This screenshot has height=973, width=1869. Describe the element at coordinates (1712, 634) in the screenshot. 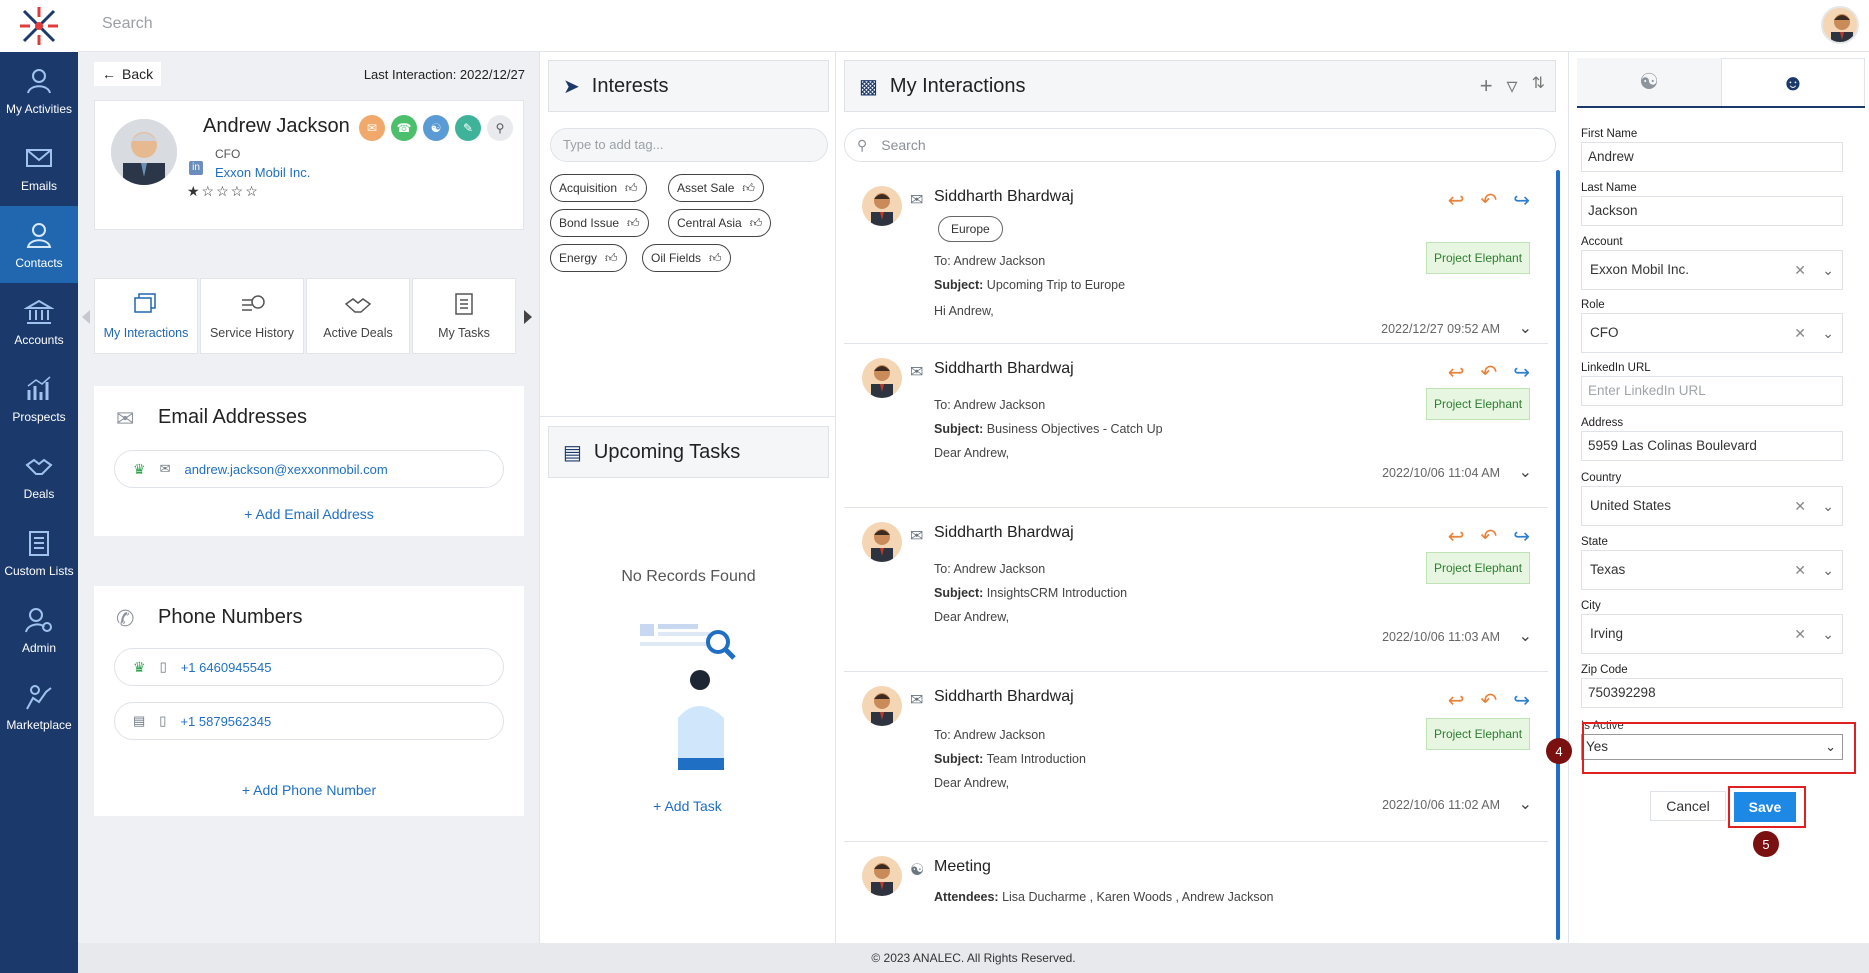

I see `city-select: Irving ✕ ⌄` at that location.